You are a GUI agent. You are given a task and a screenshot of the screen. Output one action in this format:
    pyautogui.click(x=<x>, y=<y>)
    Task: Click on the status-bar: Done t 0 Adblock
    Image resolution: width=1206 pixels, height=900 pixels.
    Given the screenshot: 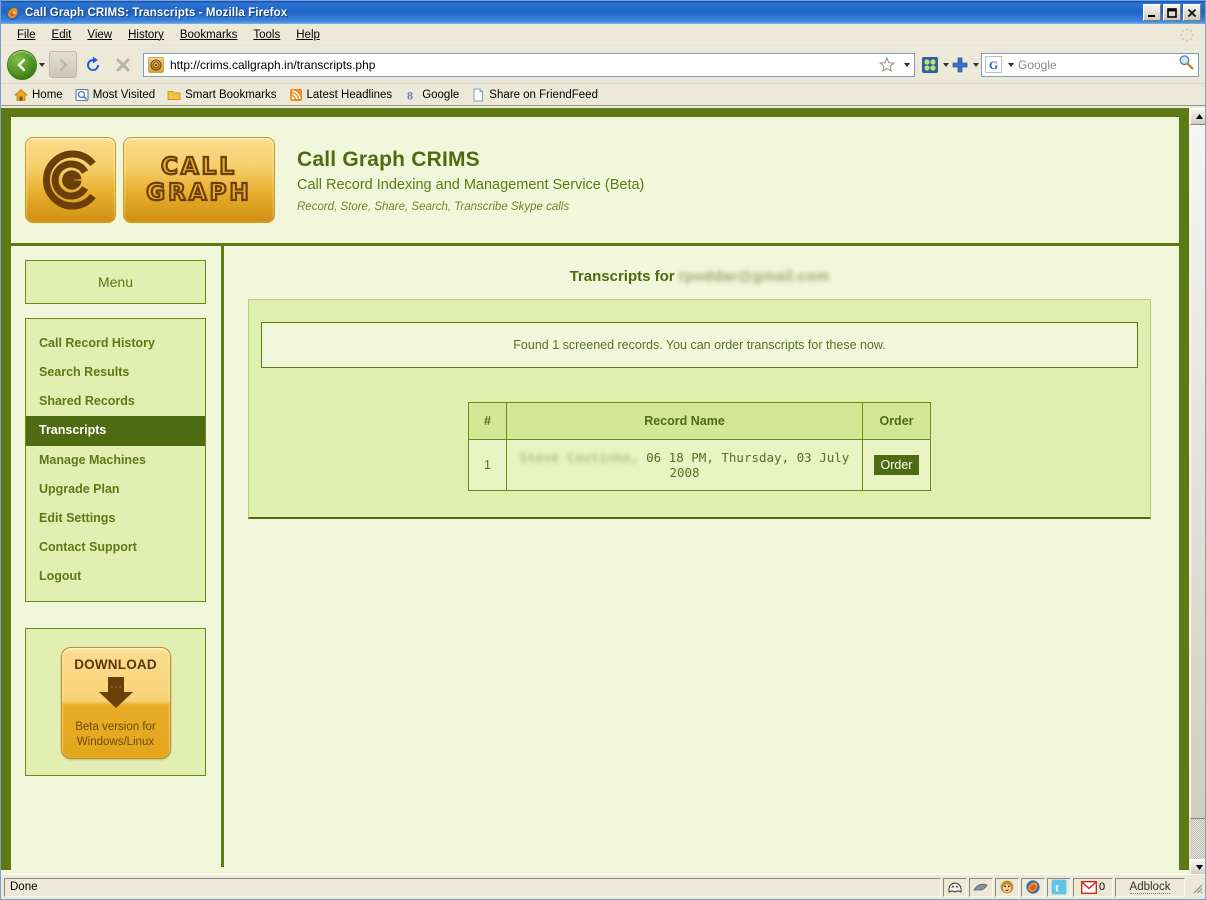 What is the action you would take?
    pyautogui.click(x=603, y=886)
    